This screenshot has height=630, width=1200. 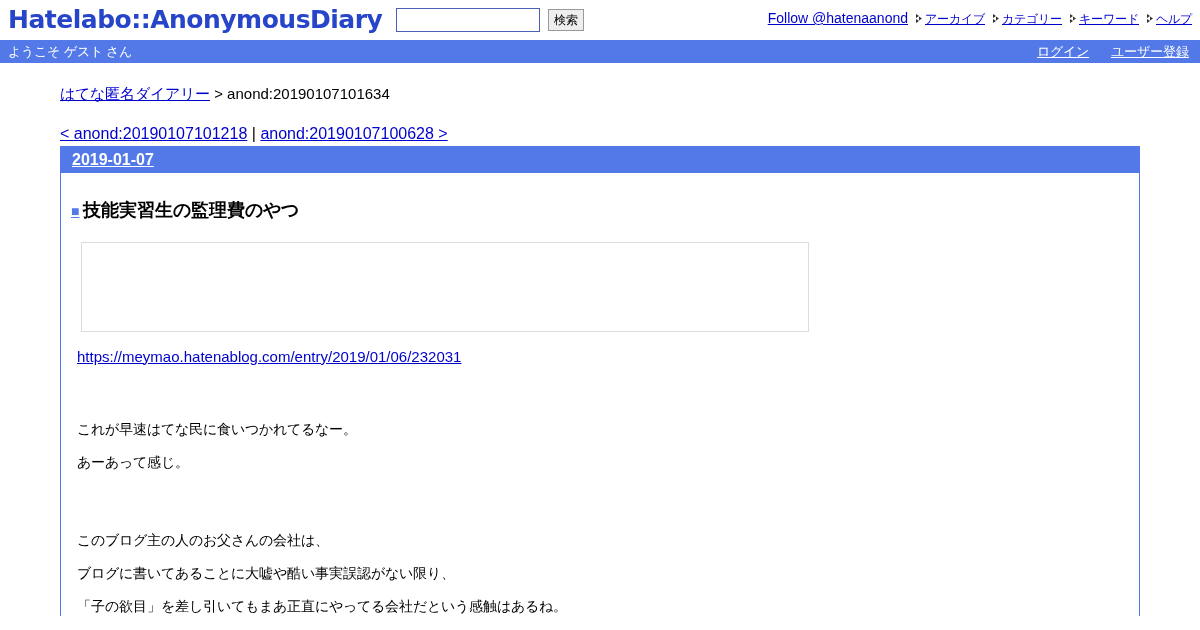 I want to click on breadcrumb-current: > anond:20190107101634, so click(x=302, y=93).